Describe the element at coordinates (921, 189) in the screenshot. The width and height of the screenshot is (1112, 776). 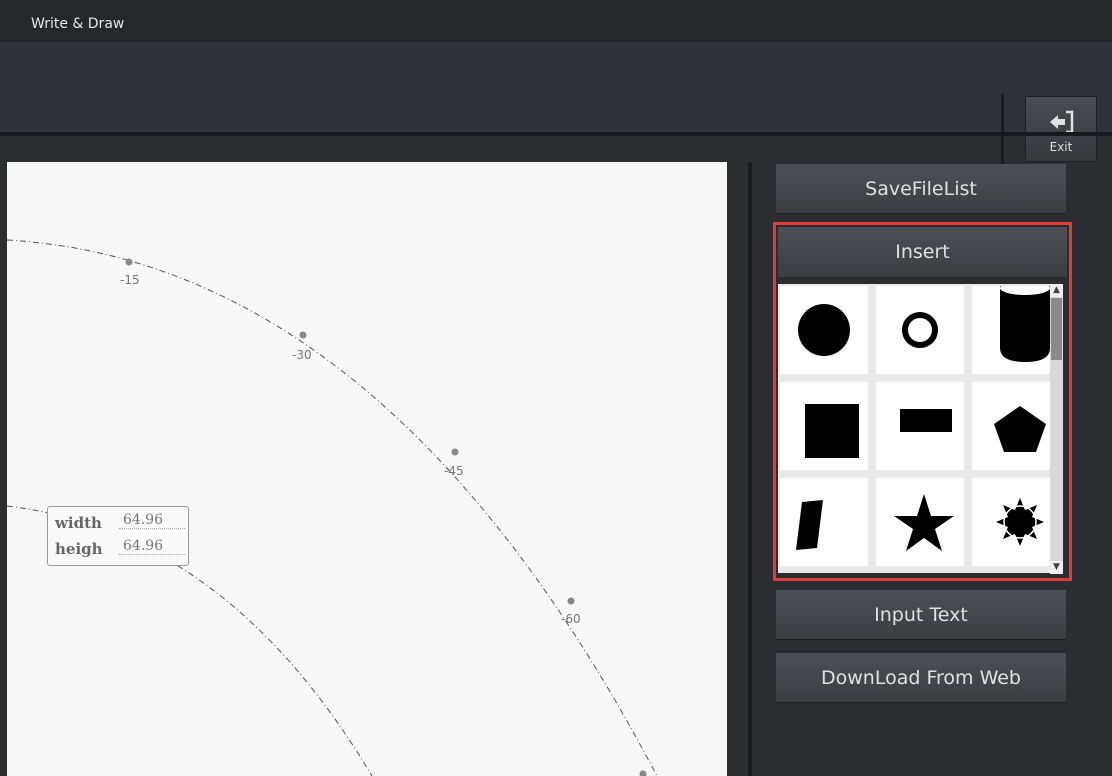
I see `save-file-list-button: SaveFileList` at that location.